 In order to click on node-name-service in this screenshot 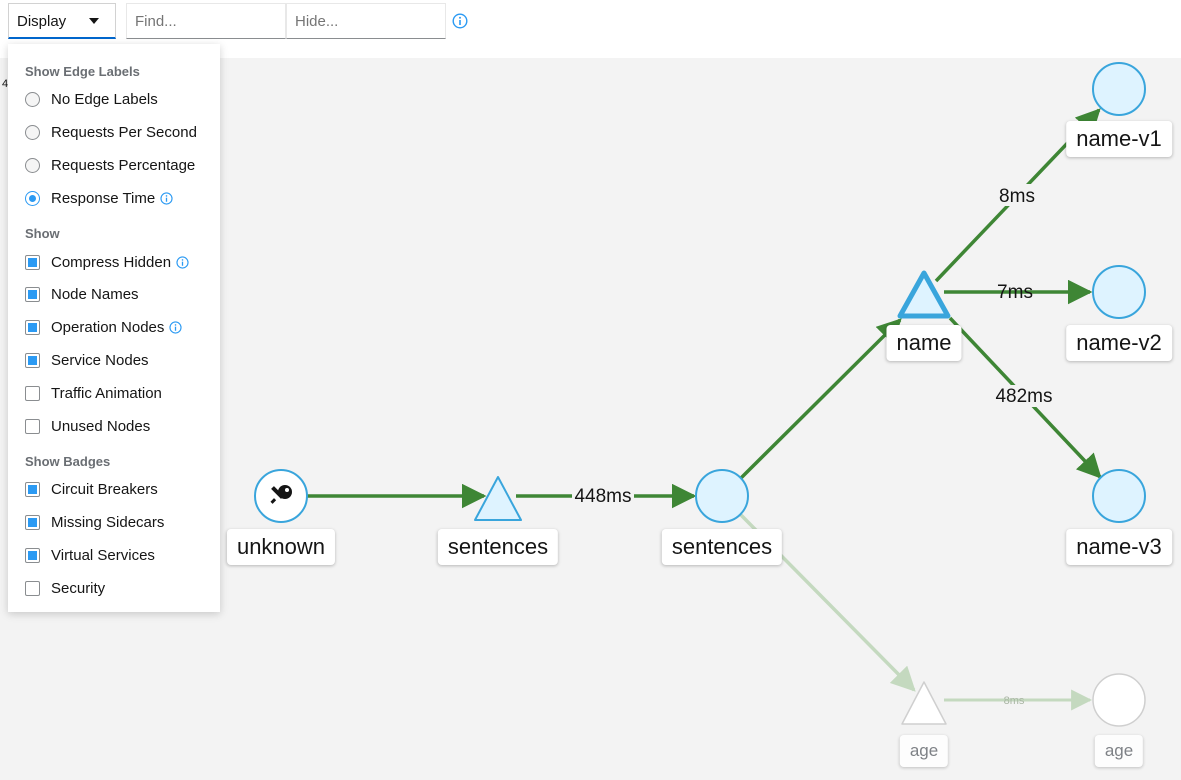, I will do `click(924, 294)`.